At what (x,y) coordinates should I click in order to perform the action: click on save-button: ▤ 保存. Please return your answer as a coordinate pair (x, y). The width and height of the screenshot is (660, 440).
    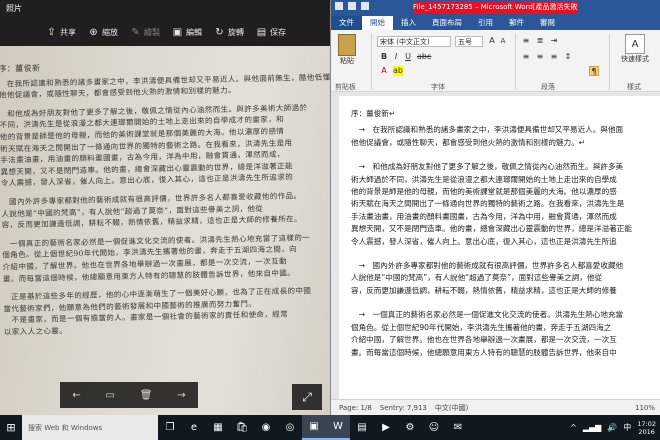
    Looking at the image, I should click on (271, 32).